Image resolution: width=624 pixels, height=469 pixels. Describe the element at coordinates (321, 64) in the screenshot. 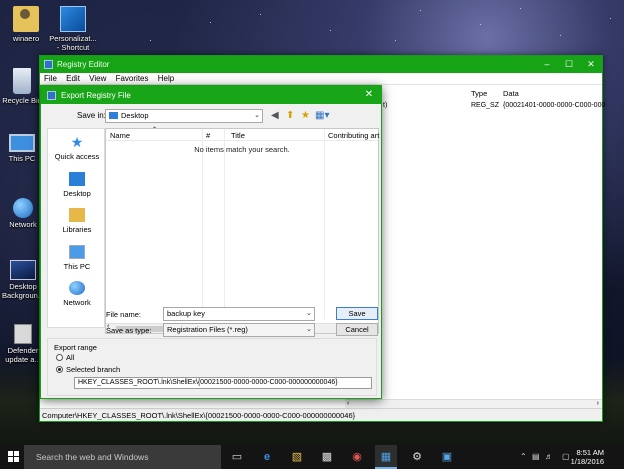

I see `registry-editor-titlebar: Registry Editor – ☐ ✕` at that location.